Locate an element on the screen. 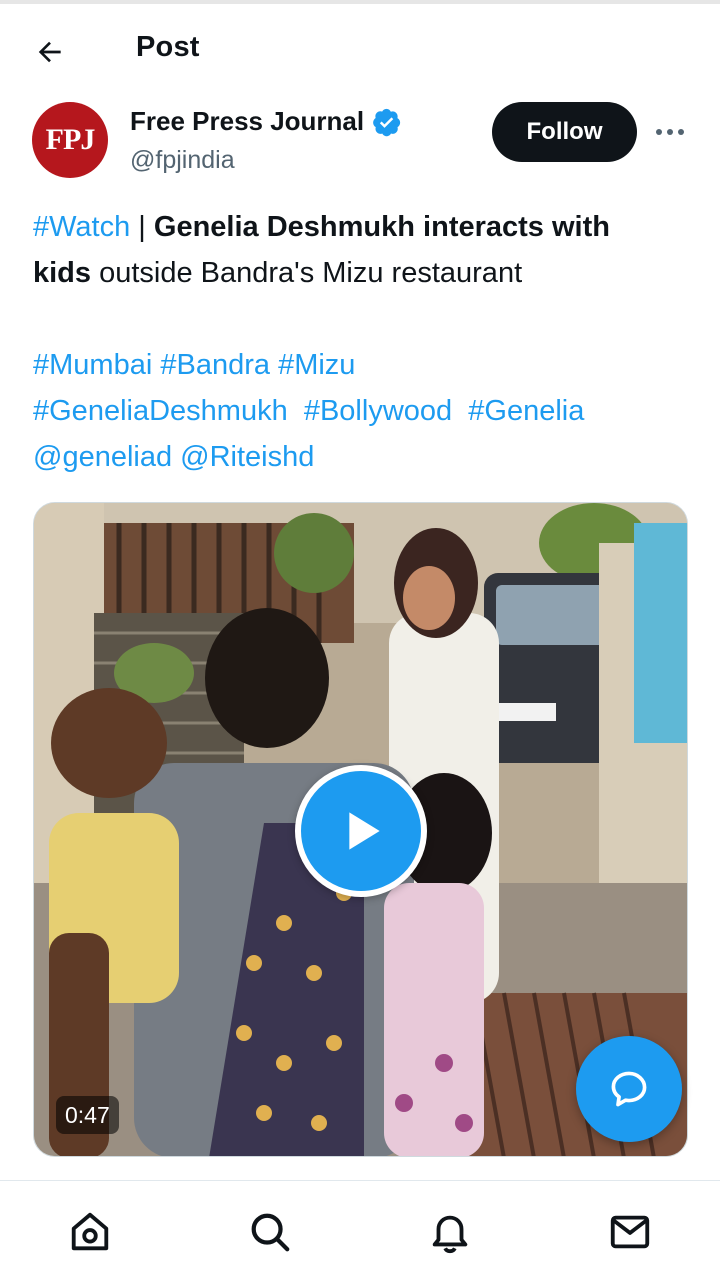  nav-notifications is located at coordinates (450, 1232).